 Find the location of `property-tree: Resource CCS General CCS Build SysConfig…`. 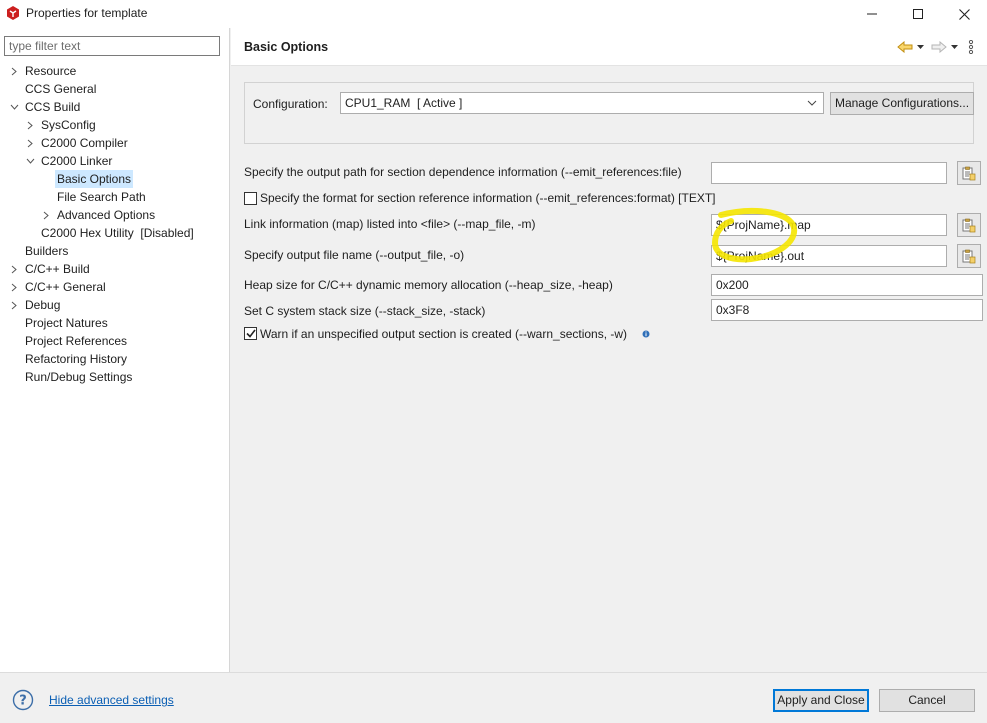

property-tree: Resource CCS General CCS Build SysConfig… is located at coordinates (114, 224).